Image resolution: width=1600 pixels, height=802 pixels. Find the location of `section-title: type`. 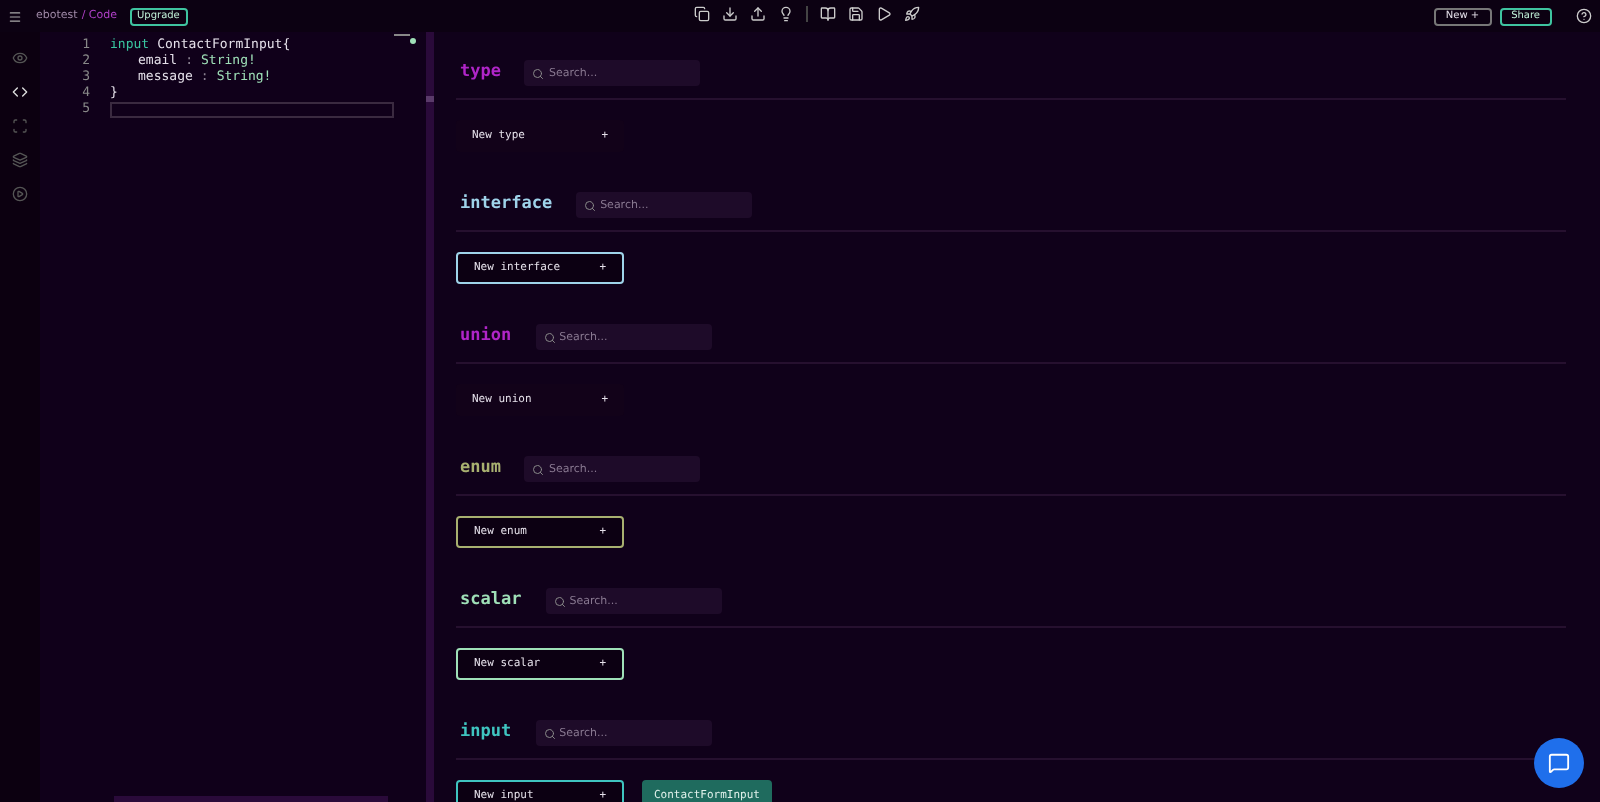

section-title: type is located at coordinates (480, 73).